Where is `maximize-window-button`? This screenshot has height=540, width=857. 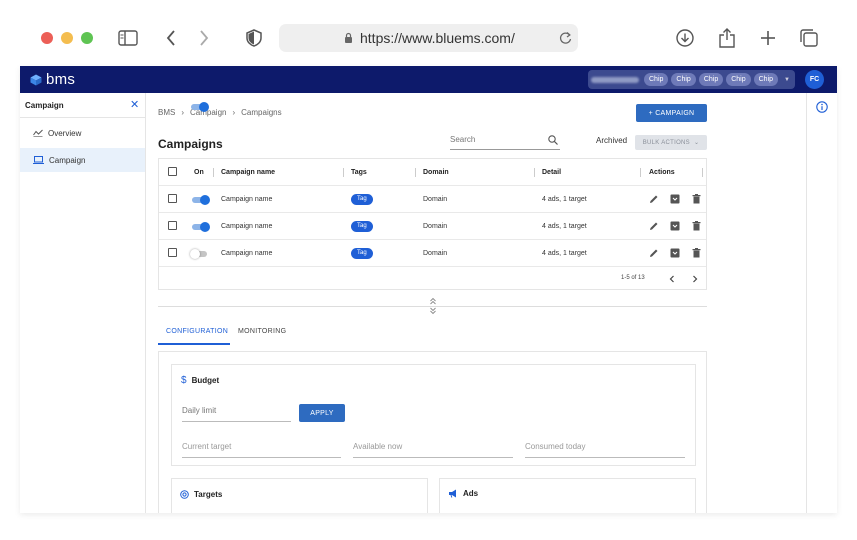
maximize-window-button is located at coordinates (87, 38).